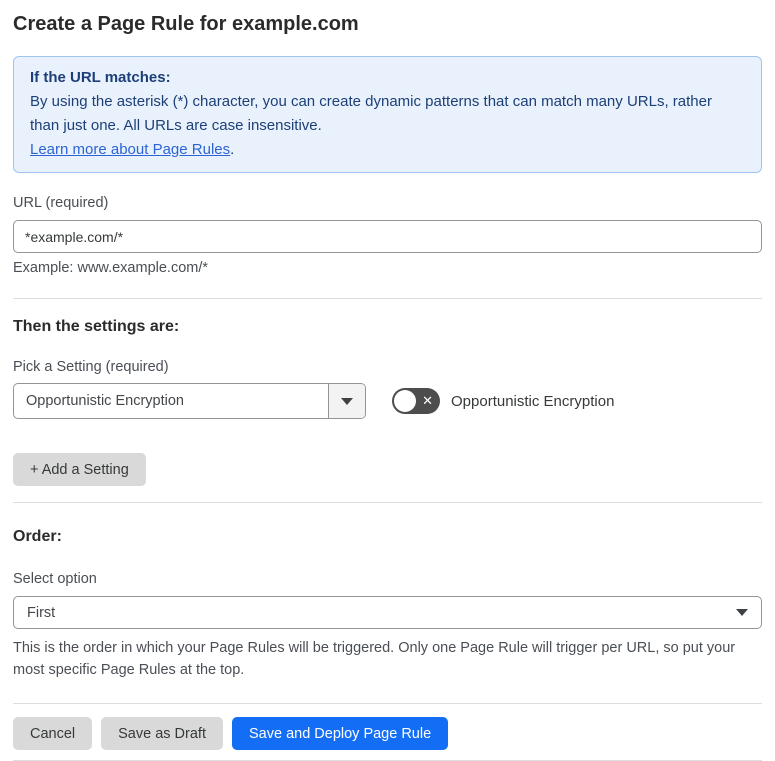 The width and height of the screenshot is (775, 761). What do you see at coordinates (91, 367) in the screenshot?
I see `pick-setting-label: Pick a Setting (required)` at bounding box center [91, 367].